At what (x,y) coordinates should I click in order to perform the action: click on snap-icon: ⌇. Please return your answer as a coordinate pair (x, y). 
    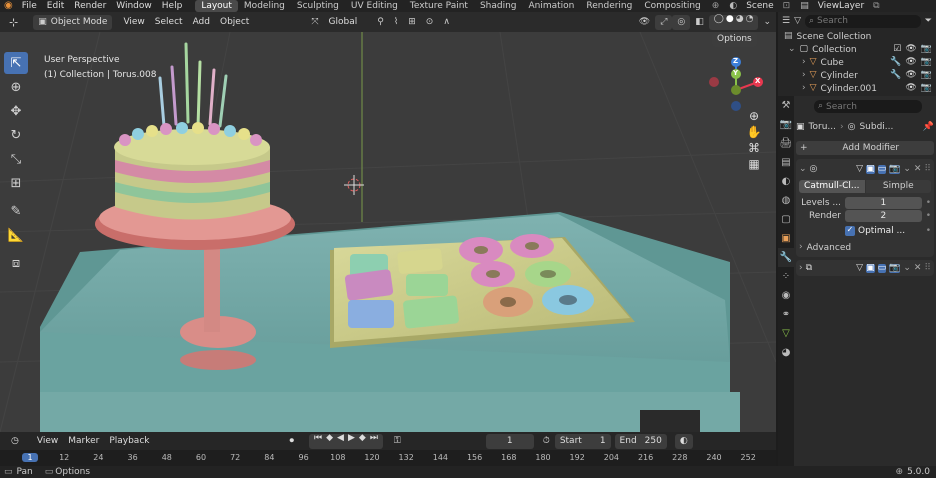
    Looking at the image, I should click on (396, 22).